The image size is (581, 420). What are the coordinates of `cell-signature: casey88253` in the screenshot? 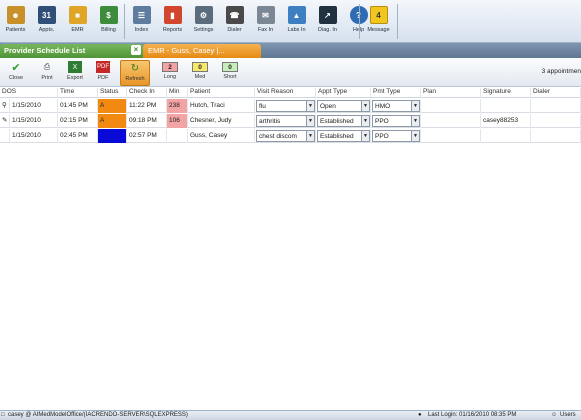 It's located at (506, 121).